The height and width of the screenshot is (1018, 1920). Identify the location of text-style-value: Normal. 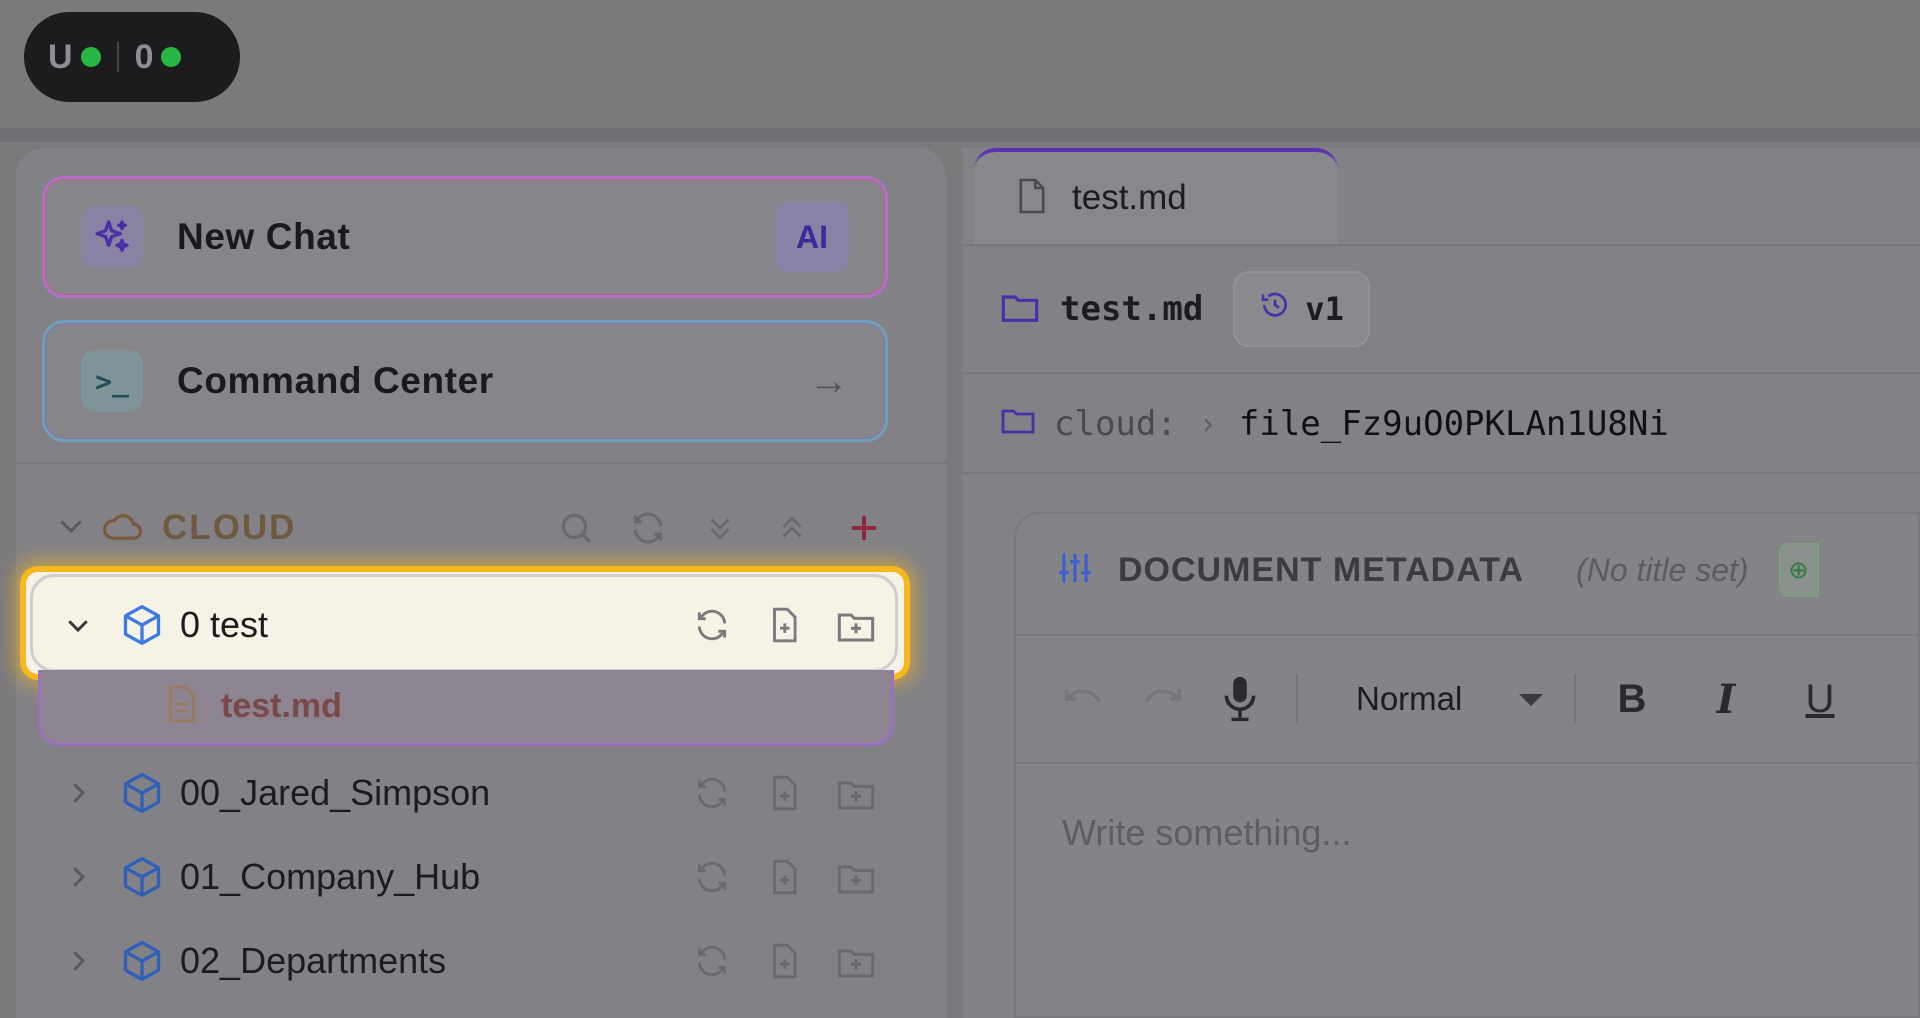
(1409, 698).